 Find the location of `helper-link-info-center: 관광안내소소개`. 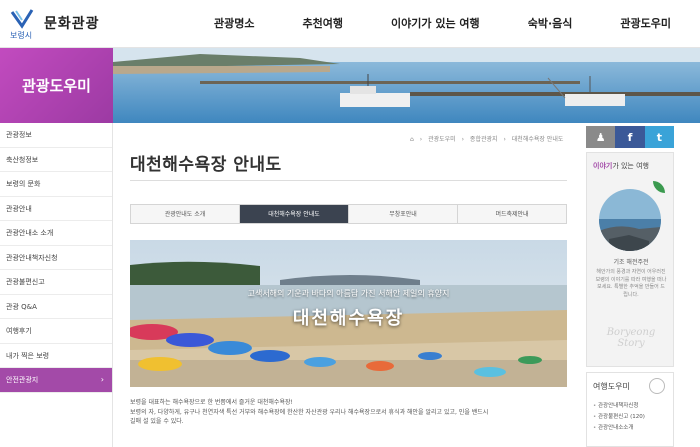

helper-link-info-center: 관광안내소소개 is located at coordinates (632, 428).